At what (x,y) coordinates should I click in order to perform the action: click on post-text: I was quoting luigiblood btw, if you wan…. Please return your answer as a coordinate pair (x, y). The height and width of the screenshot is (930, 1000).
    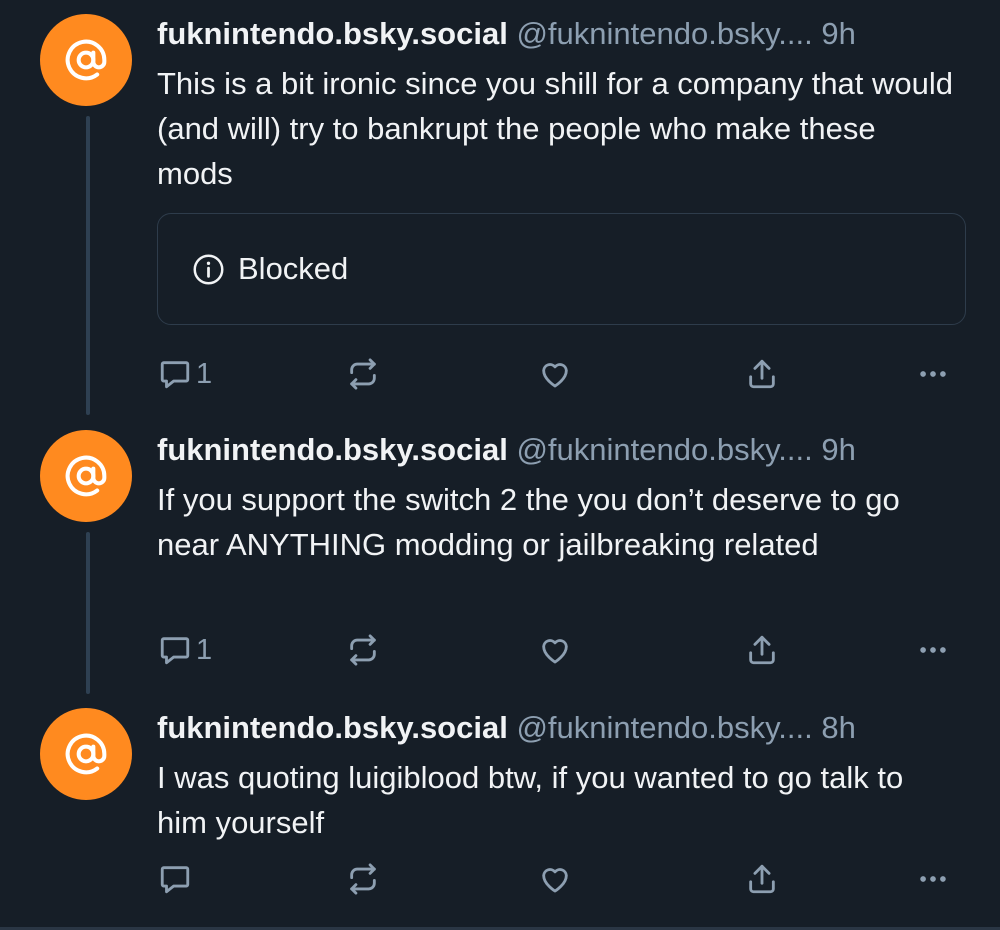
    Looking at the image, I should click on (530, 800).